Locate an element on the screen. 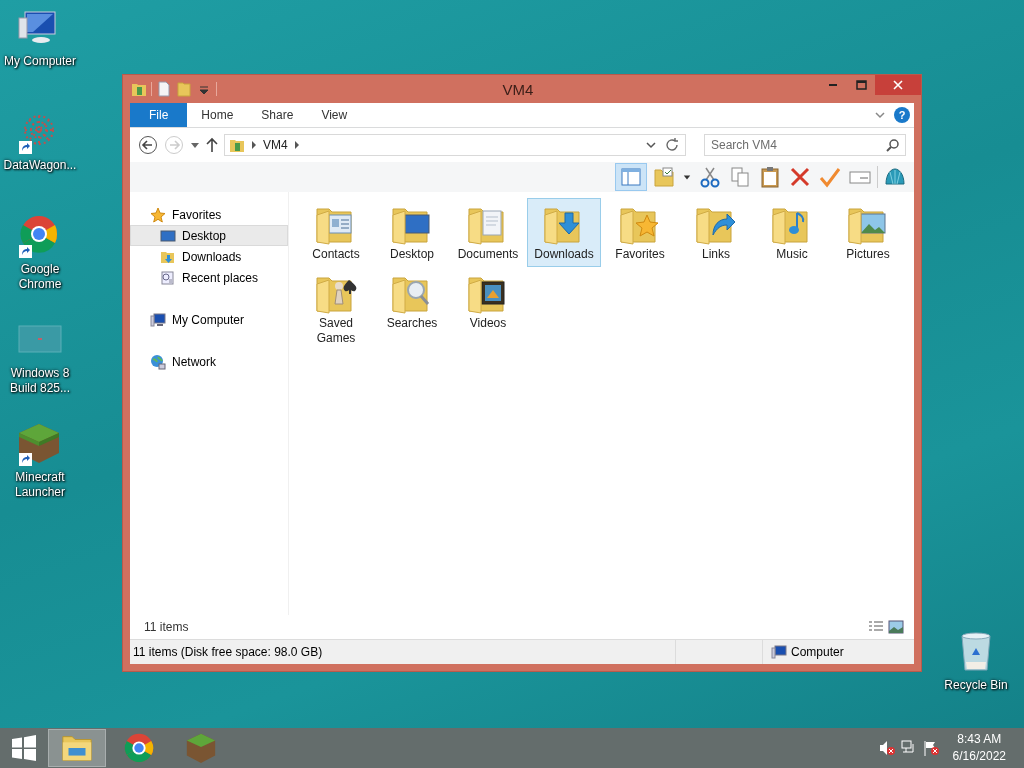 This screenshot has height=768, width=1024. ribbon-tab: View is located at coordinates (334, 115).